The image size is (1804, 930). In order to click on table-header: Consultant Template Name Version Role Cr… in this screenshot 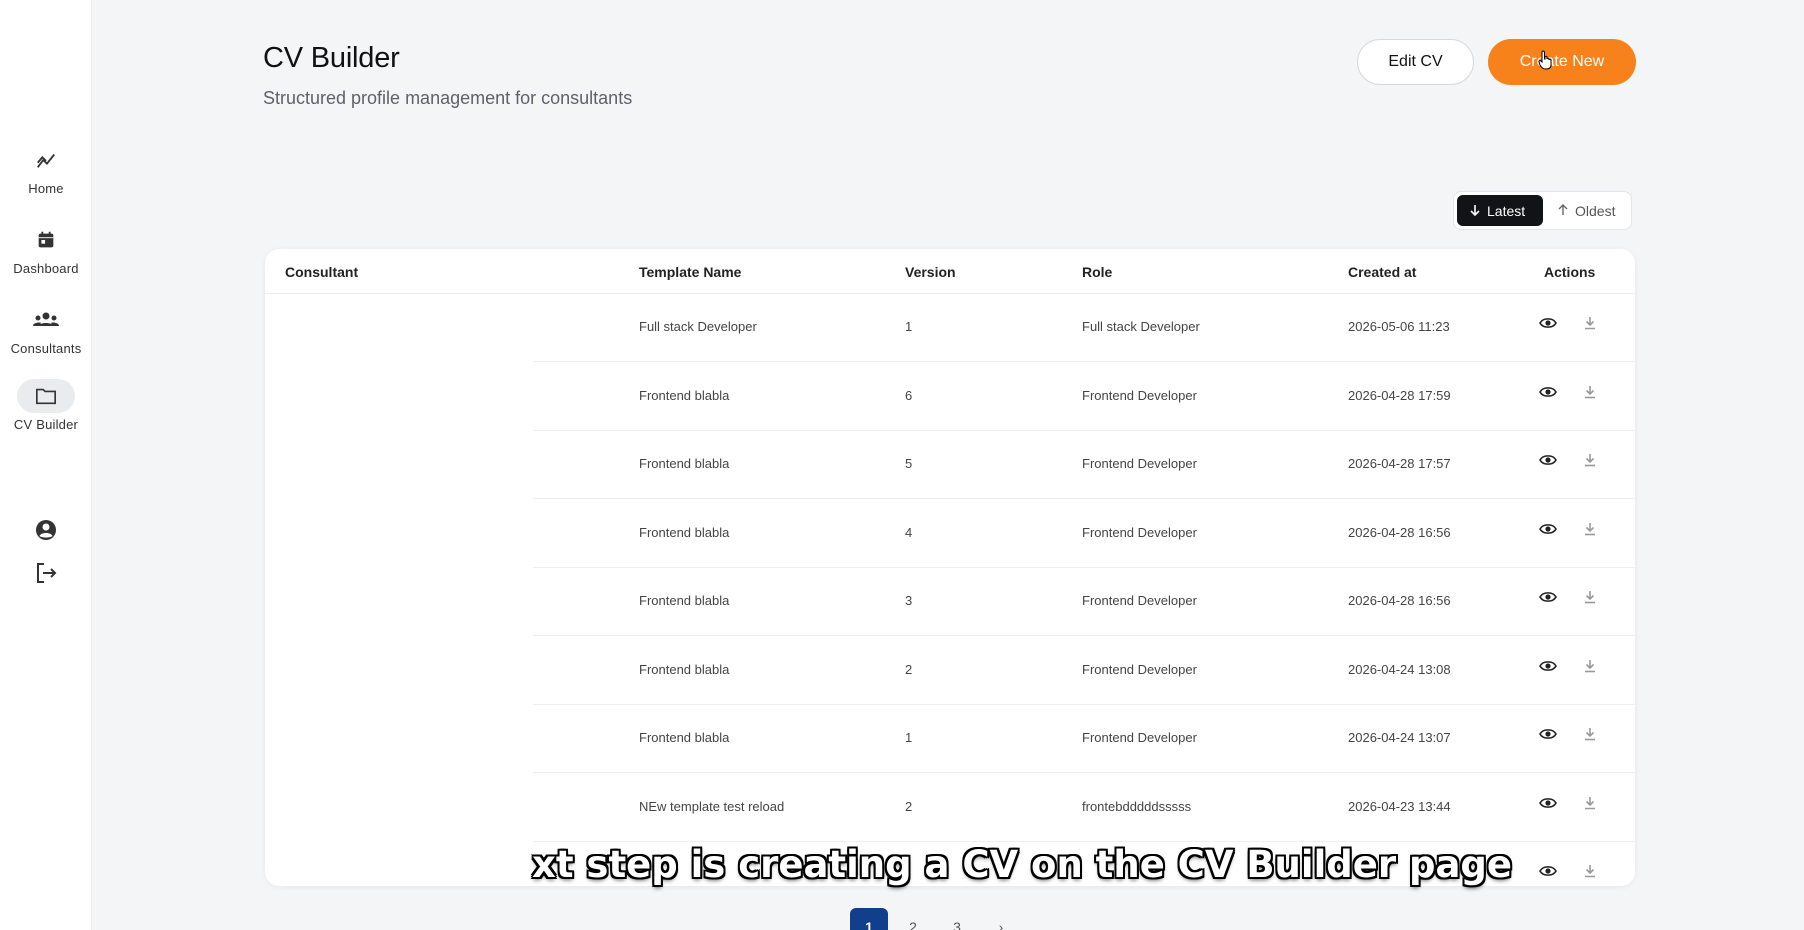, I will do `click(950, 271)`.